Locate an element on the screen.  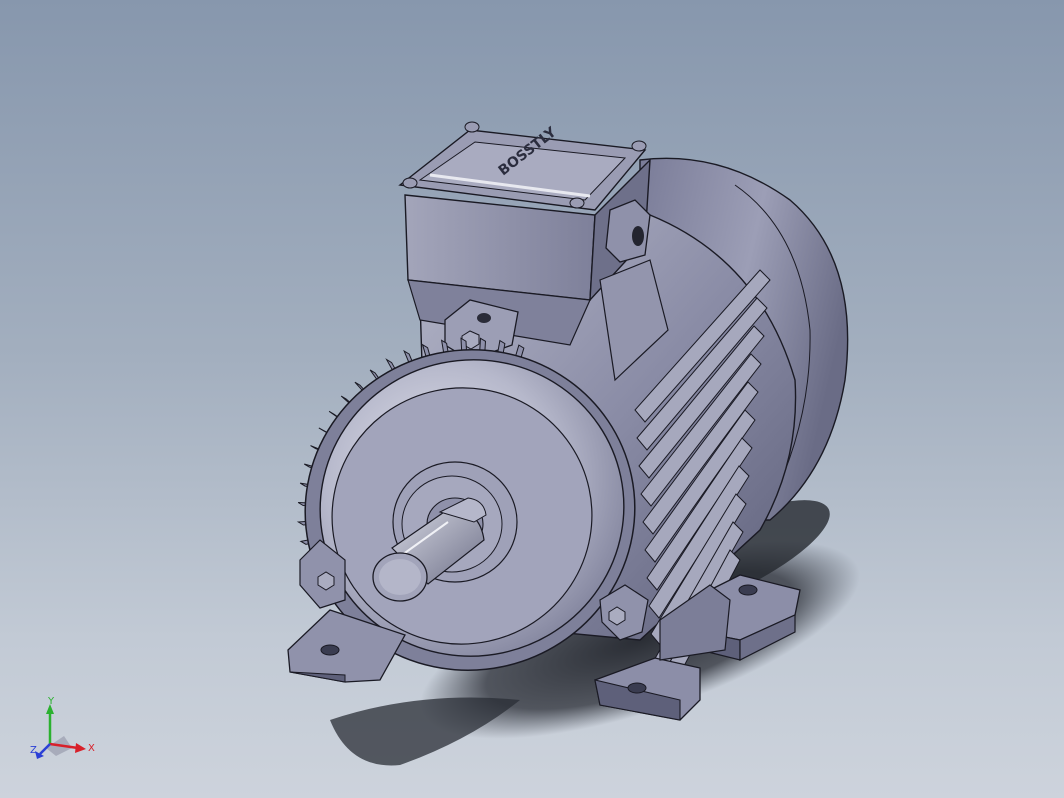
x-axis-label: X is located at coordinates (91, 748).